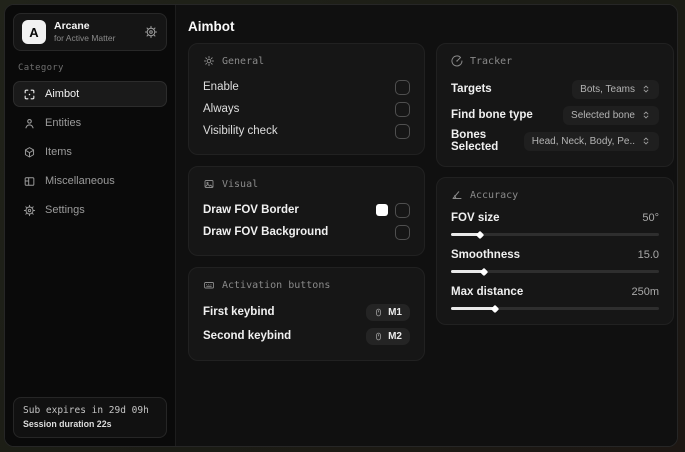  What do you see at coordinates (65, 210) in the screenshot?
I see `sidebar-item-label: Settings` at bounding box center [65, 210].